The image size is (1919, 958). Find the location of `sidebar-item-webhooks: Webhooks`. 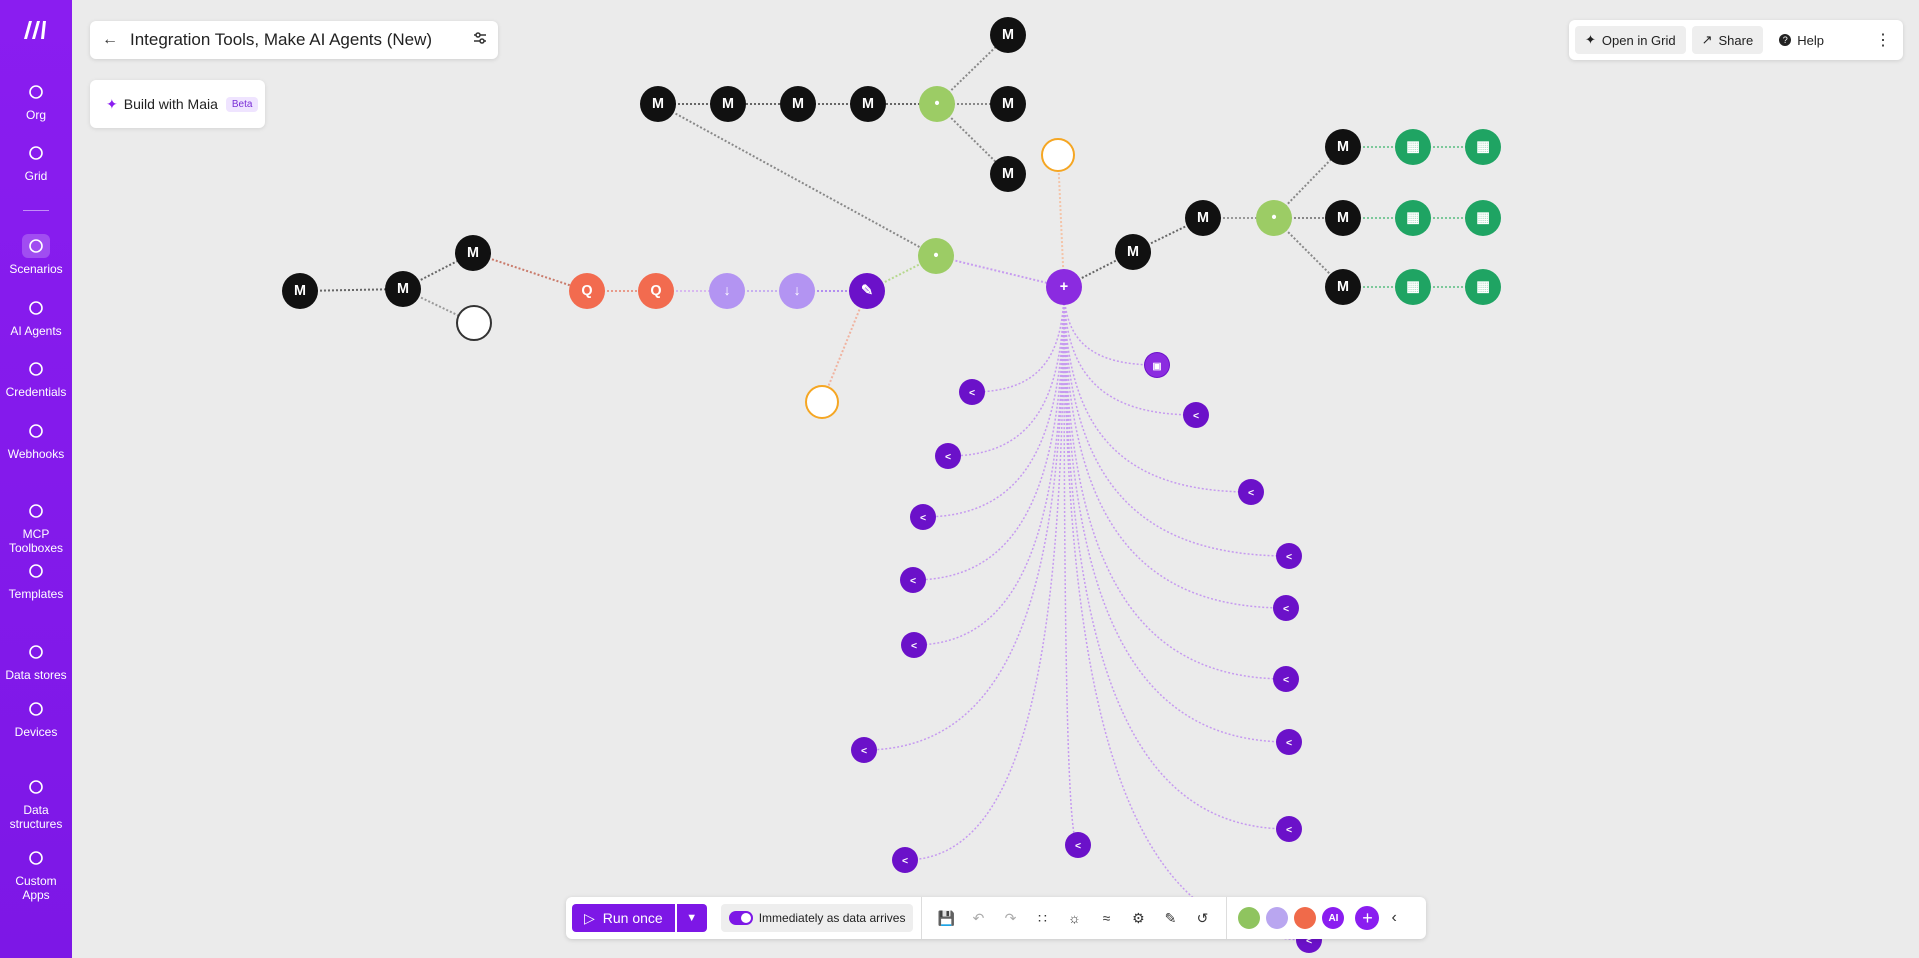

sidebar-item-webhooks: Webhooks is located at coordinates (36, 440).